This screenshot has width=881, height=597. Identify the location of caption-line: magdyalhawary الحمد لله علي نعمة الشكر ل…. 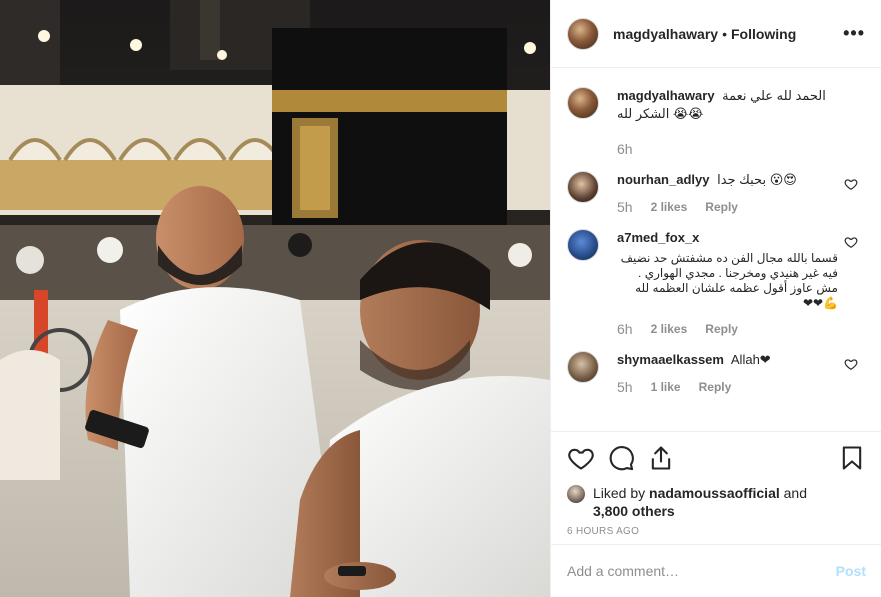
(727, 105).